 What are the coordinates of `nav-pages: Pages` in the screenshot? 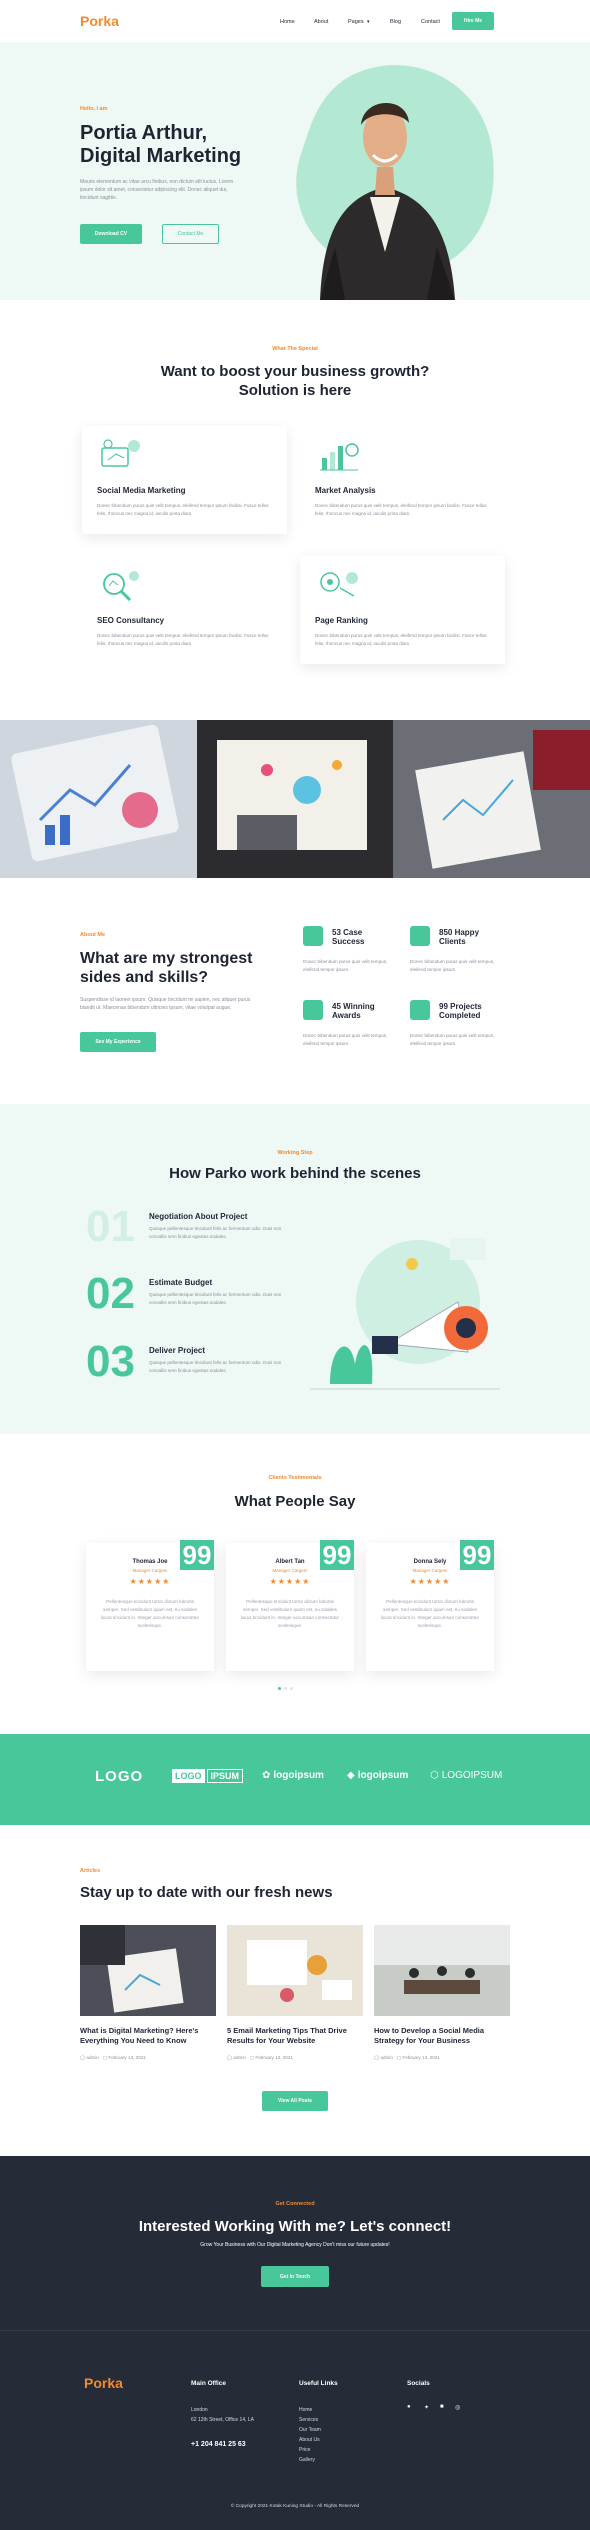 It's located at (356, 22).